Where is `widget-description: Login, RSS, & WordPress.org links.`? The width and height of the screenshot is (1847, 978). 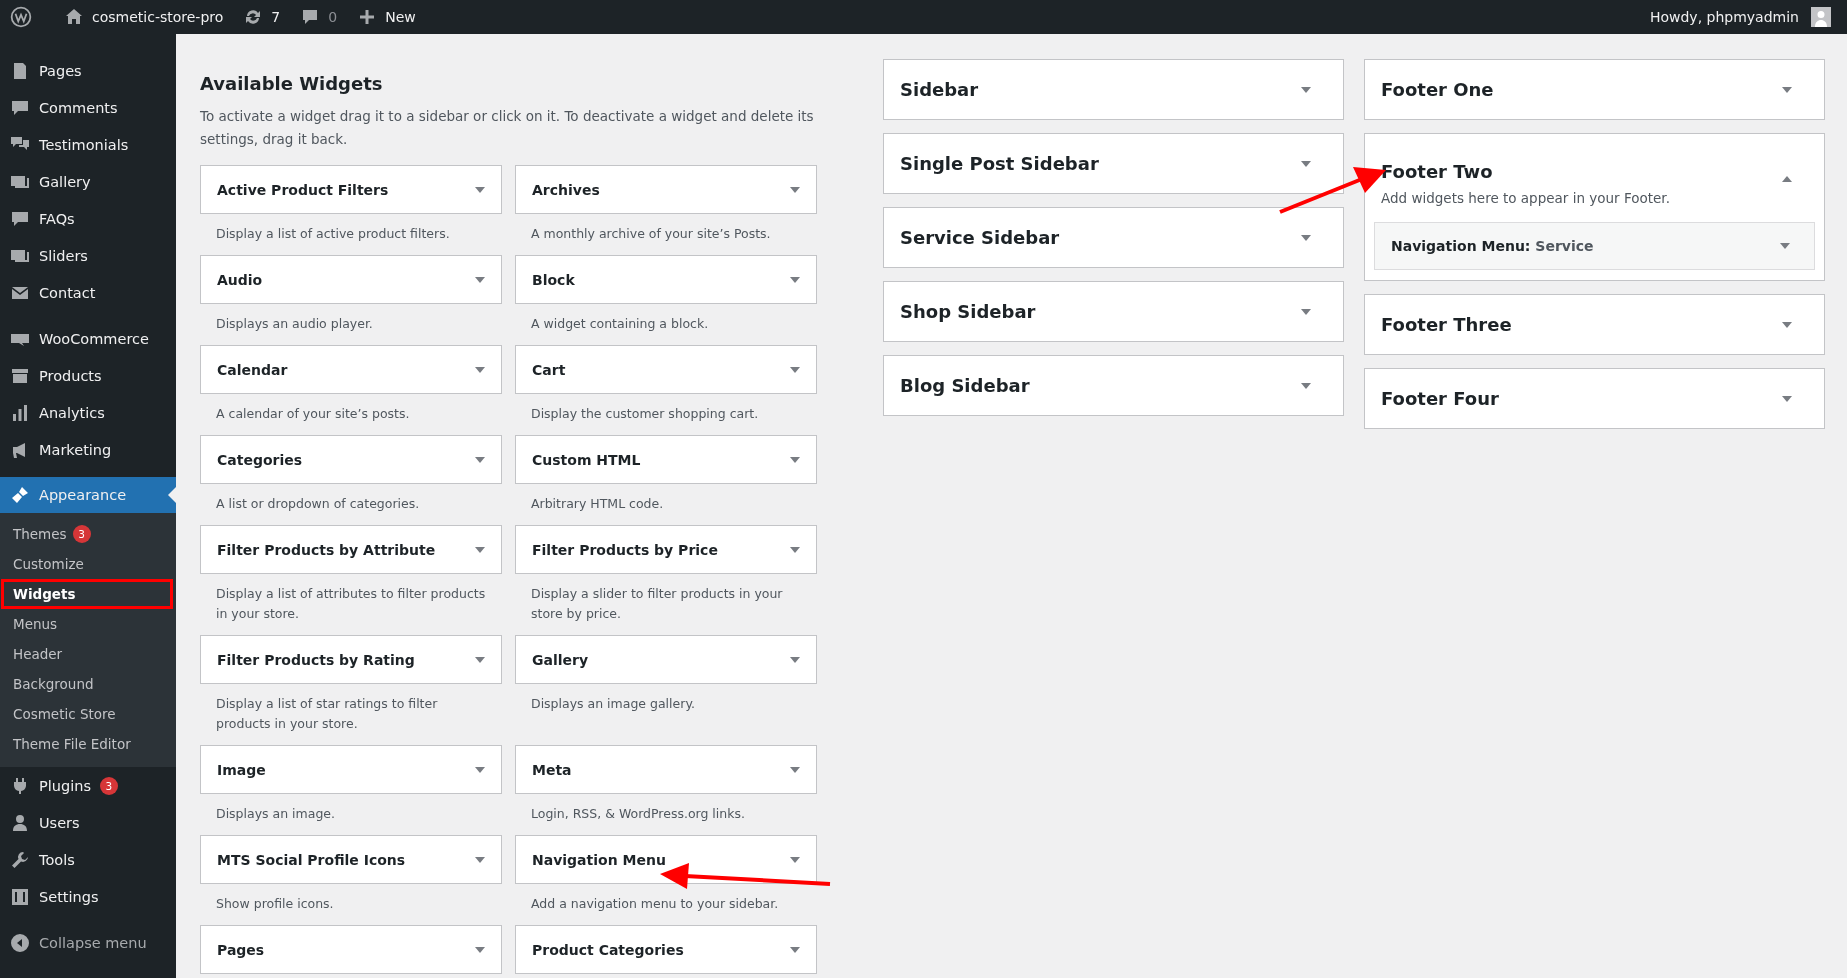 widget-description: Login, RSS, & WordPress.org links. is located at coordinates (638, 814).